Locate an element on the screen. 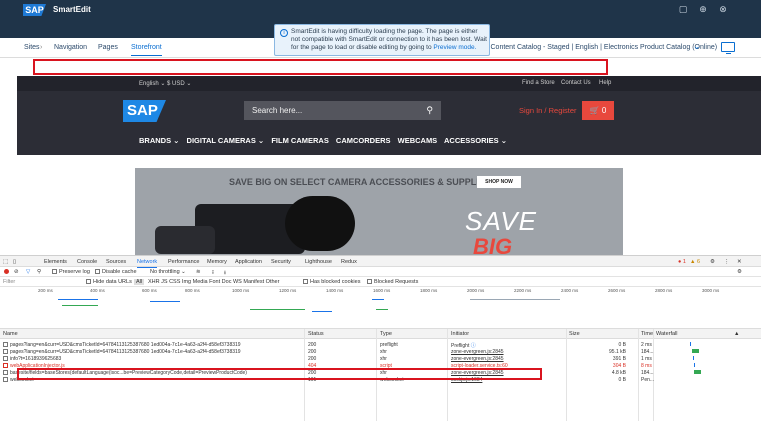  wifi-icon: ≋ is located at coordinates (198, 272).